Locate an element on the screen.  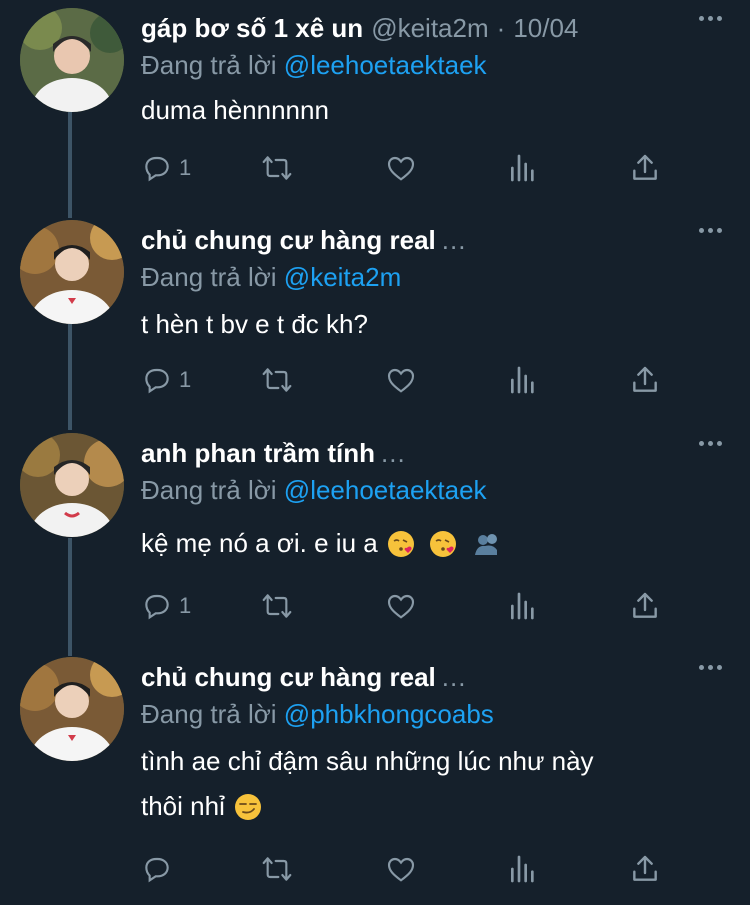
reply-mention-link: @keita2m is located at coordinates (342, 277).